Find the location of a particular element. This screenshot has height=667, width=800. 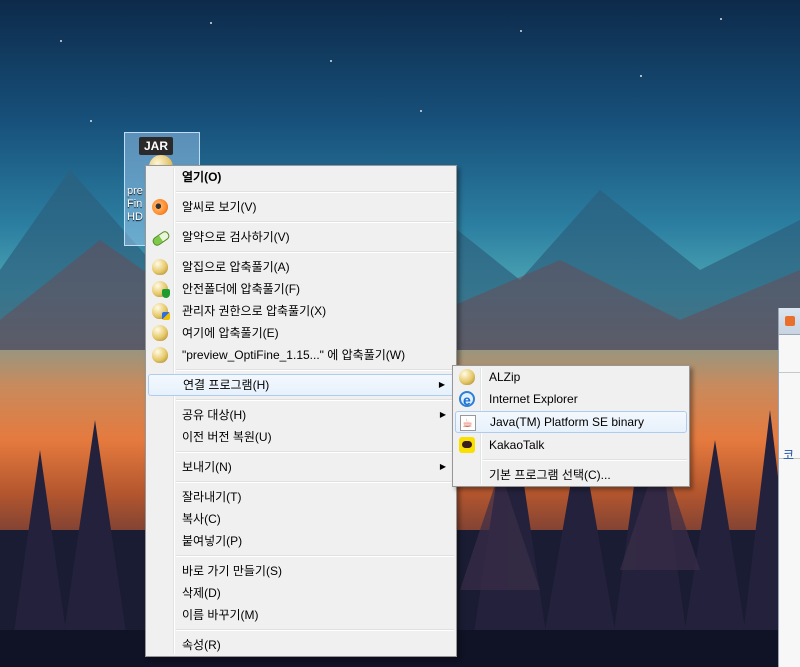

menu-item-이전-버전-복원: 이전 버전 복원(U) is located at coordinates (301, 437).